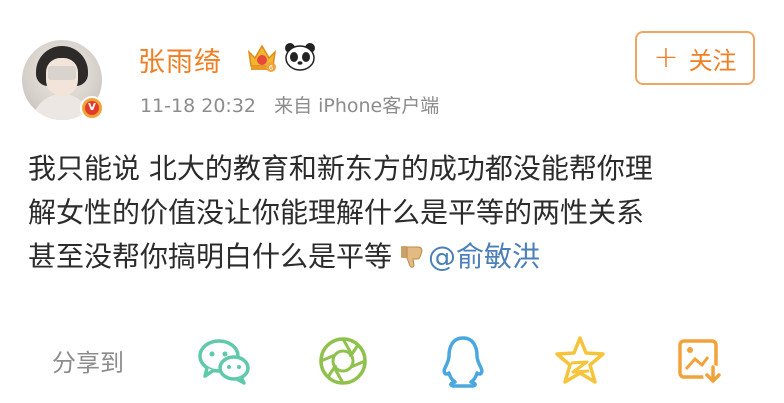 The height and width of the screenshot is (403, 784). I want to click on wechat-icon, so click(225, 361).